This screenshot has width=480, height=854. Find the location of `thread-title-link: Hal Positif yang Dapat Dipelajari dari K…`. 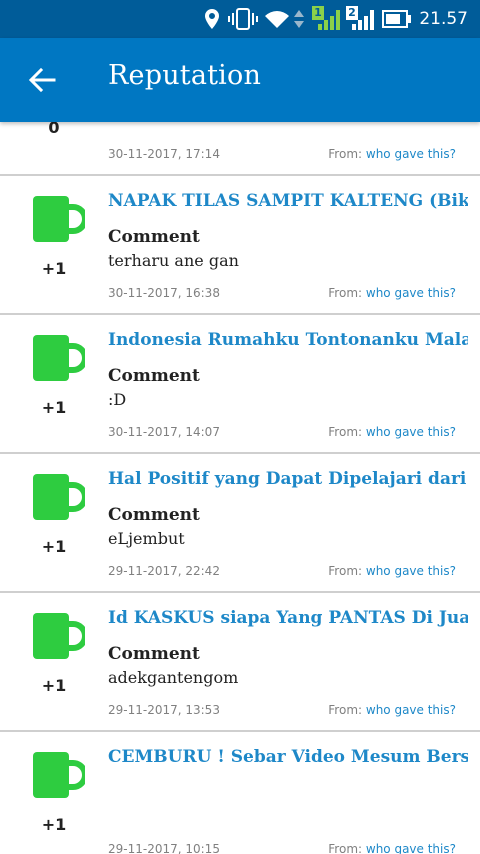

thread-title-link: Hal Positif yang Dapat Dipelajari dari K… is located at coordinates (288, 479).